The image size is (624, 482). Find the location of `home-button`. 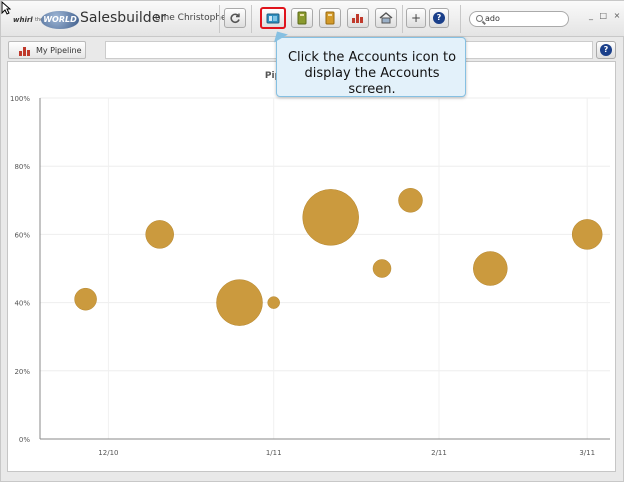

home-button is located at coordinates (386, 18).